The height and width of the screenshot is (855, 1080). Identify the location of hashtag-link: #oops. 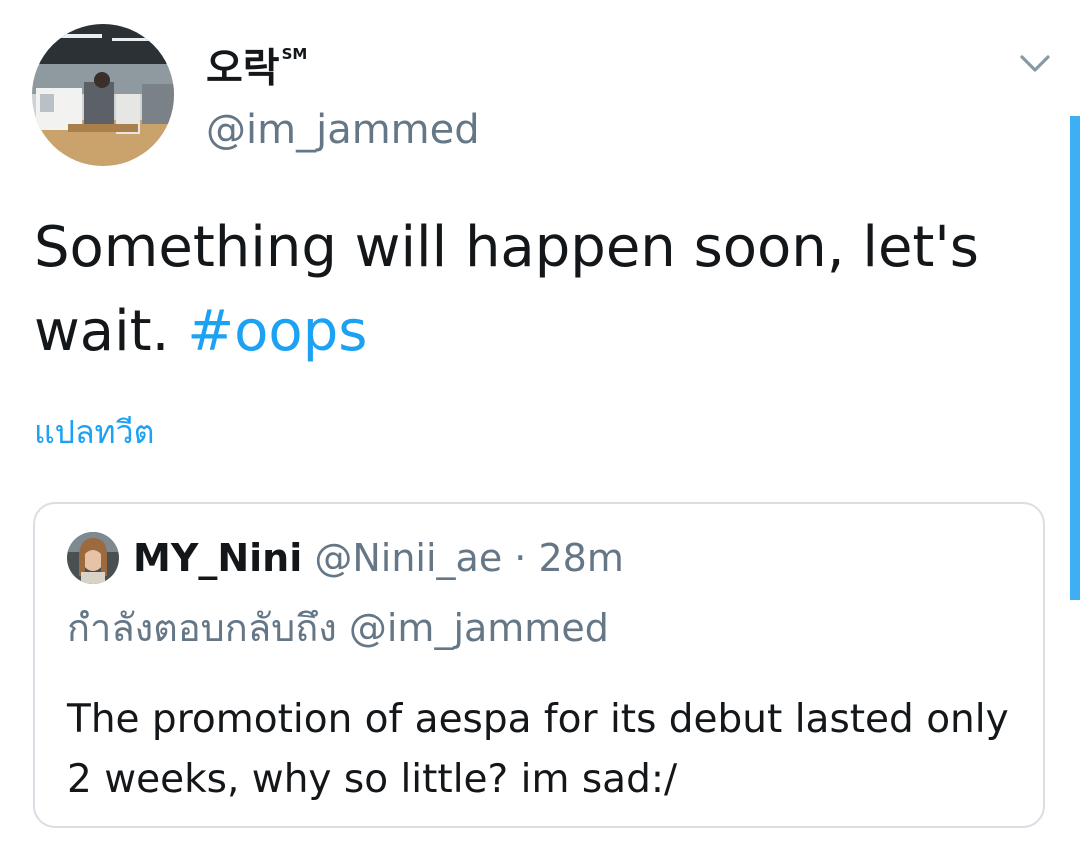
(277, 331).